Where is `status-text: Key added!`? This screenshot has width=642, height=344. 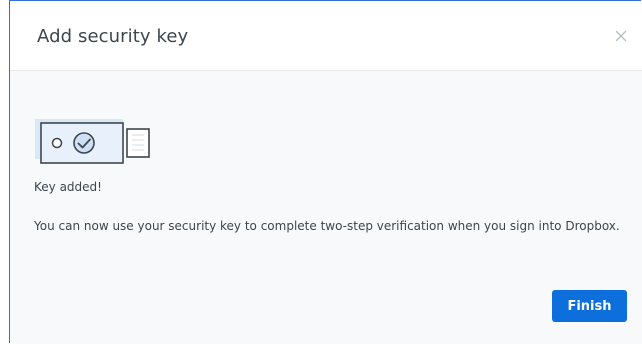
status-text: Key added! is located at coordinates (68, 187).